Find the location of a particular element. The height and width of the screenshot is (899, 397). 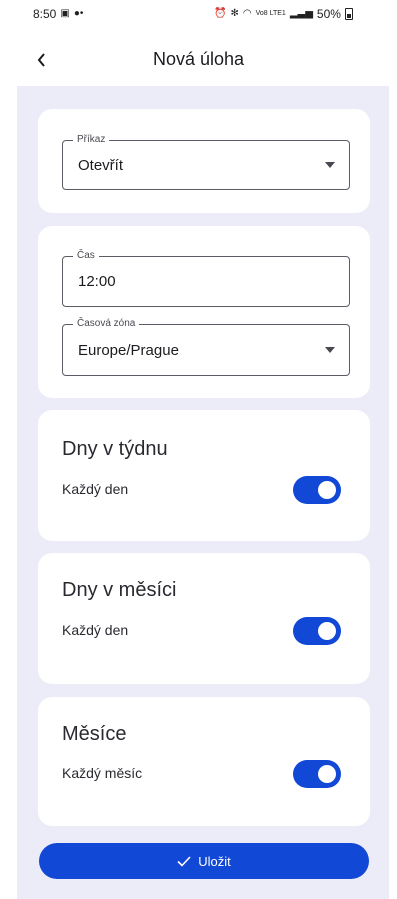

weekdays-toggle is located at coordinates (317, 490).